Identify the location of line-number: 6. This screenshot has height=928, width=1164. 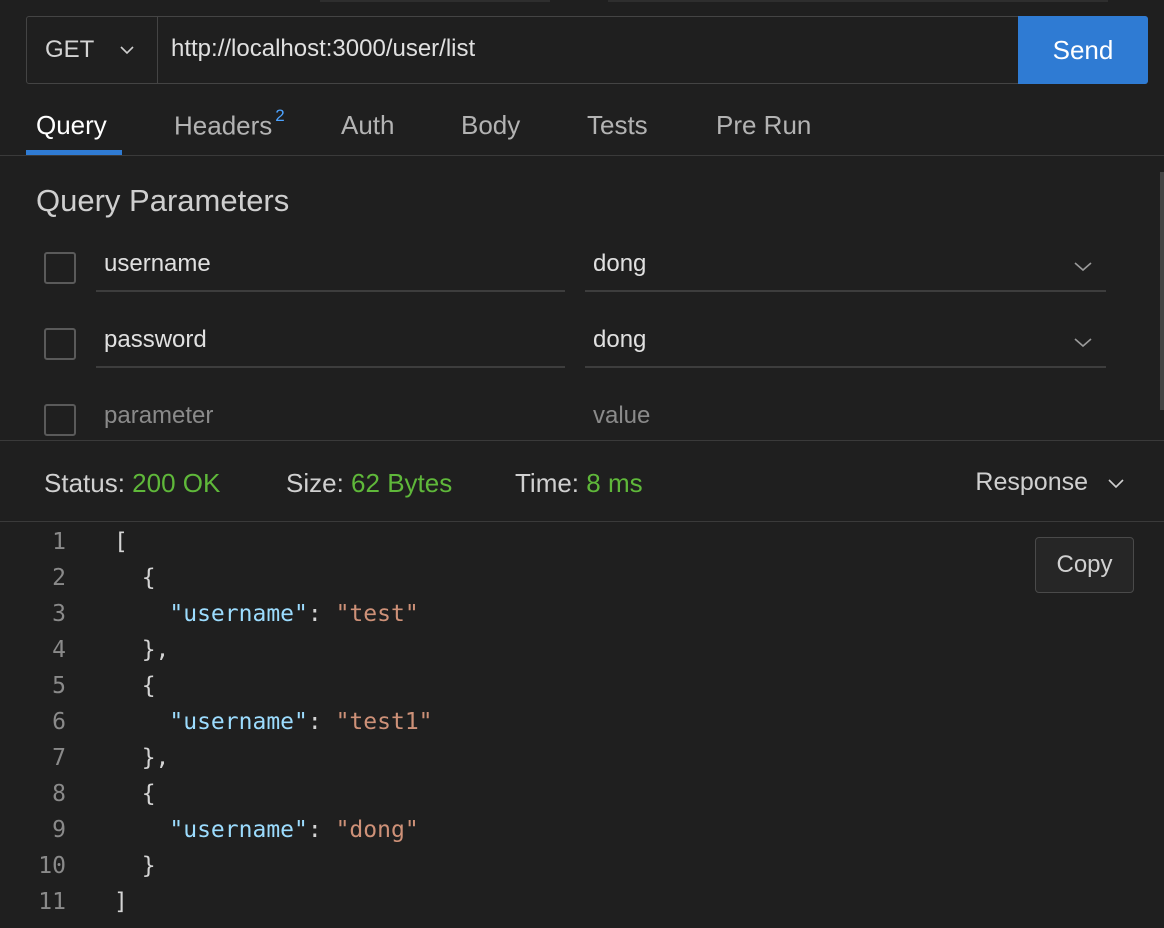
(59, 722).